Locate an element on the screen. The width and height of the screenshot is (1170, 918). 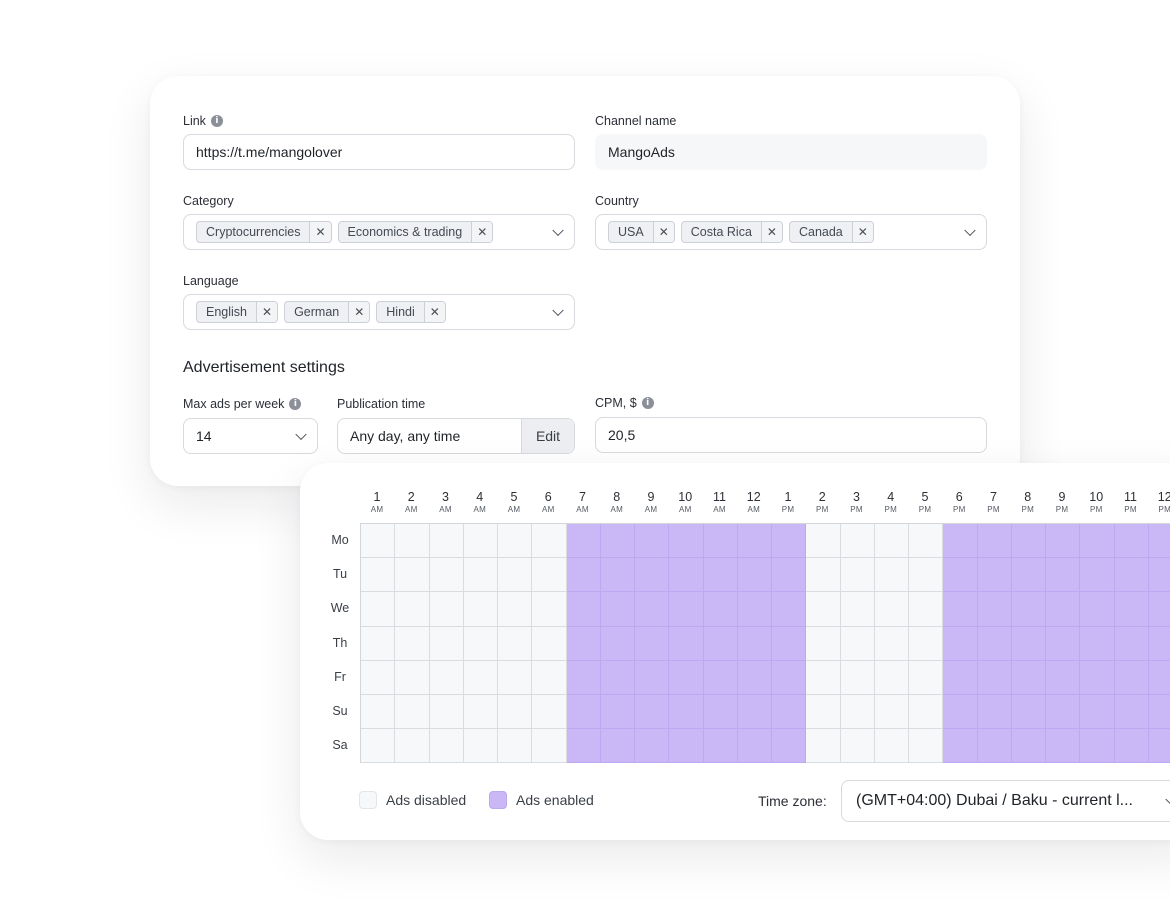
info-icon: i is located at coordinates (216, 121).